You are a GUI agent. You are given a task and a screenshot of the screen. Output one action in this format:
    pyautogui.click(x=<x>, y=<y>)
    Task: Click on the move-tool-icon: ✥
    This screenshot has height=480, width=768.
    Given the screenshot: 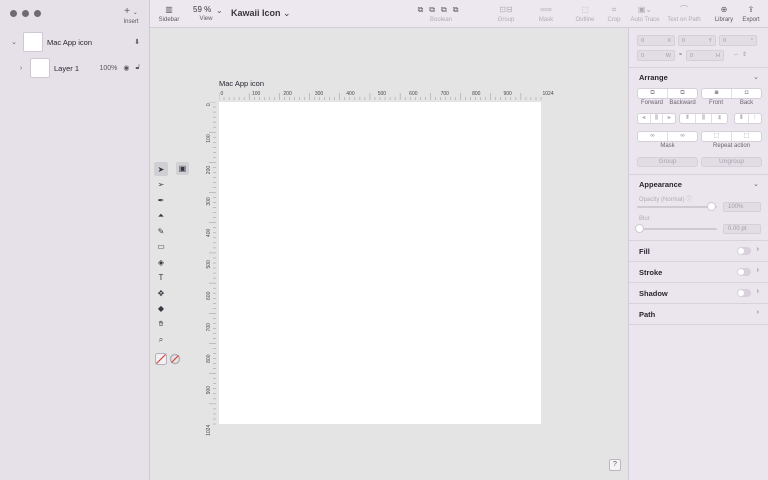 What is the action you would take?
    pyautogui.click(x=161, y=293)
    